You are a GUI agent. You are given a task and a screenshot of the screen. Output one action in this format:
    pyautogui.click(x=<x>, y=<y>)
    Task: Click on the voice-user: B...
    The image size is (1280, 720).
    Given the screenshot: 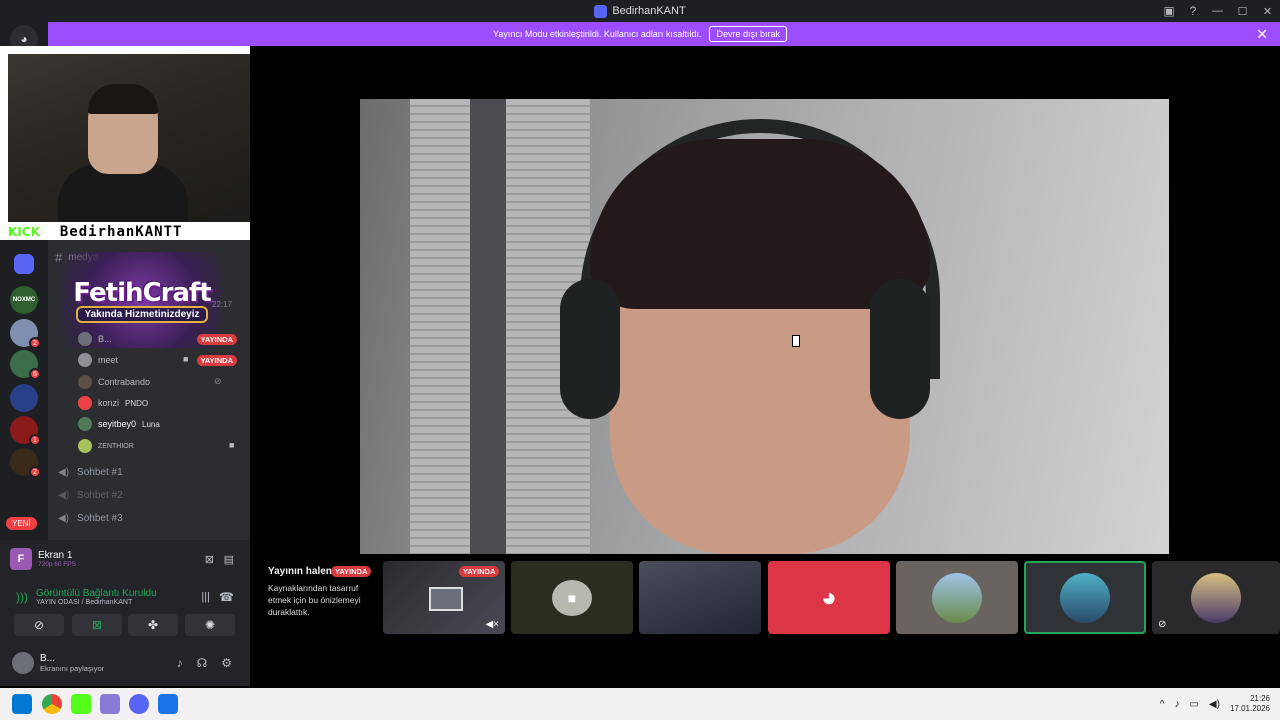 What is the action you would take?
    pyautogui.click(x=95, y=339)
    